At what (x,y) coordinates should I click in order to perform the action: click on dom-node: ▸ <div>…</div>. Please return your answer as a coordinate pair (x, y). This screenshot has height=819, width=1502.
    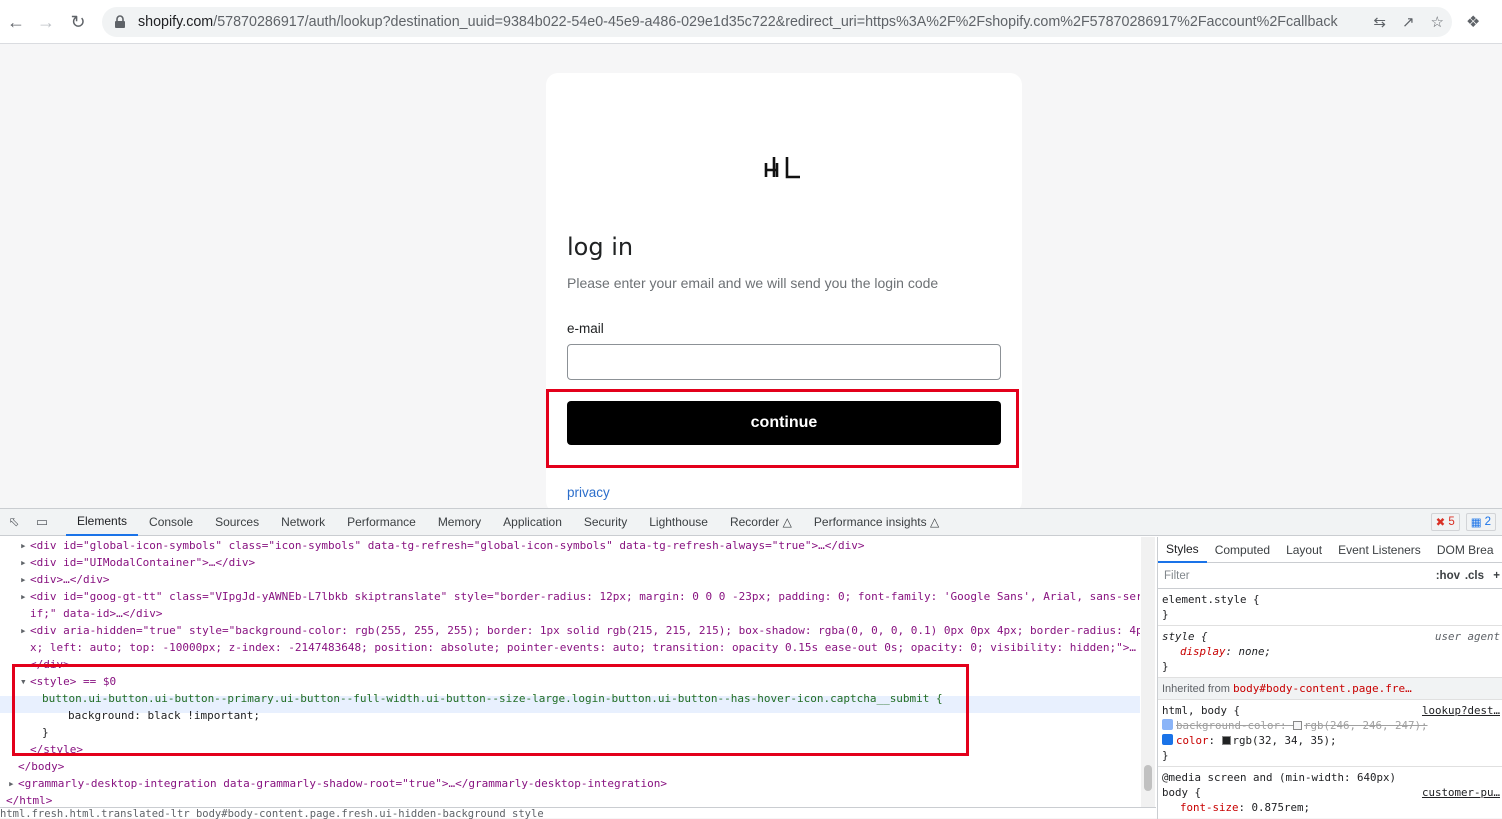
    Looking at the image, I should click on (64, 579).